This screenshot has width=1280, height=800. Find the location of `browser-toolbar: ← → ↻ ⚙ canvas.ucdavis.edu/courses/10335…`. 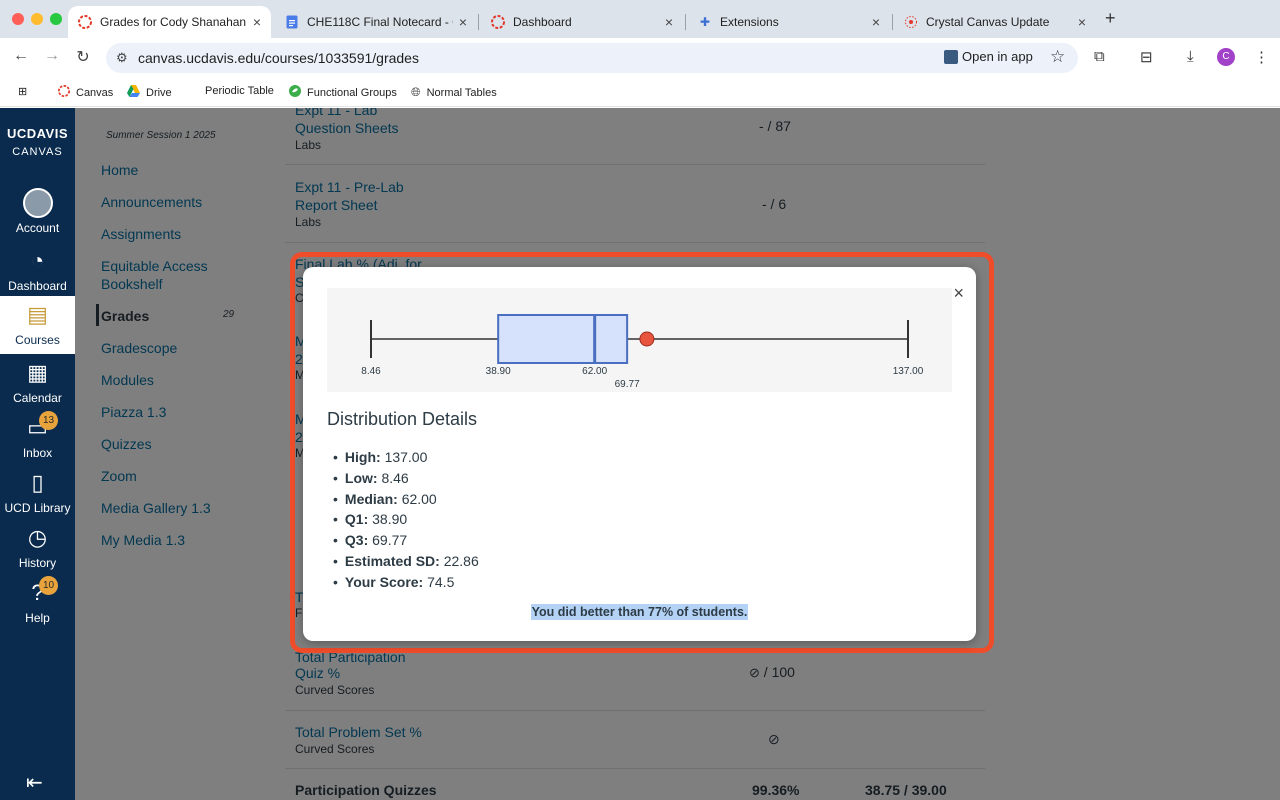

browser-toolbar: ← → ↻ ⚙ canvas.ucdavis.edu/courses/10335… is located at coordinates (640, 57).